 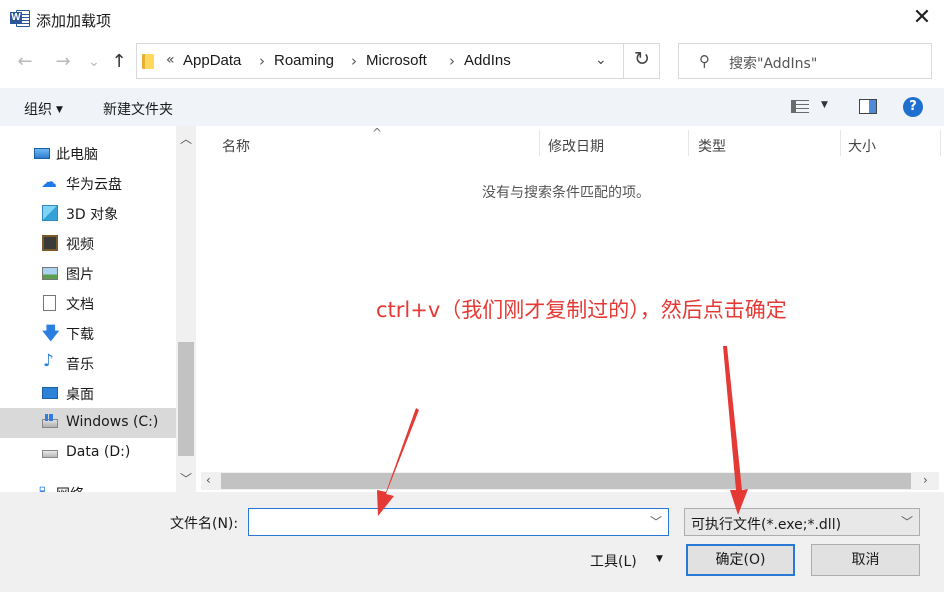 What do you see at coordinates (80, 245) in the screenshot?
I see `sidebar-item-label: 视频` at bounding box center [80, 245].